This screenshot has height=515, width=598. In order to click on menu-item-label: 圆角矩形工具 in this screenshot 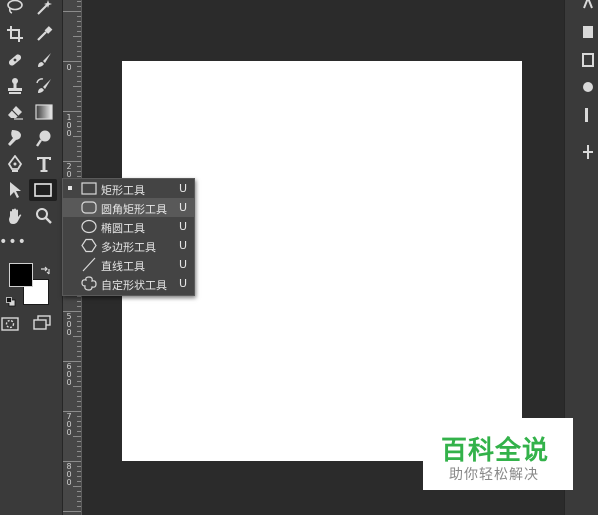, I will do `click(134, 209)`.